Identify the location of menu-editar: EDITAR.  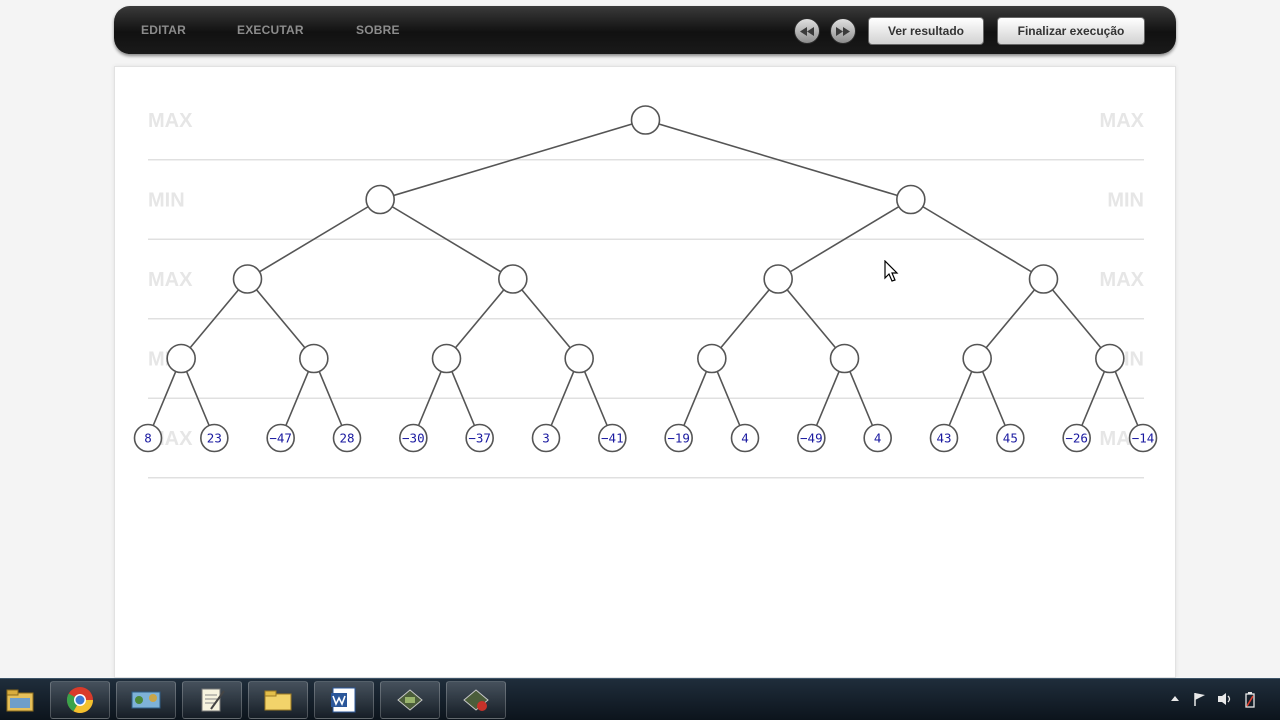
(163, 30).